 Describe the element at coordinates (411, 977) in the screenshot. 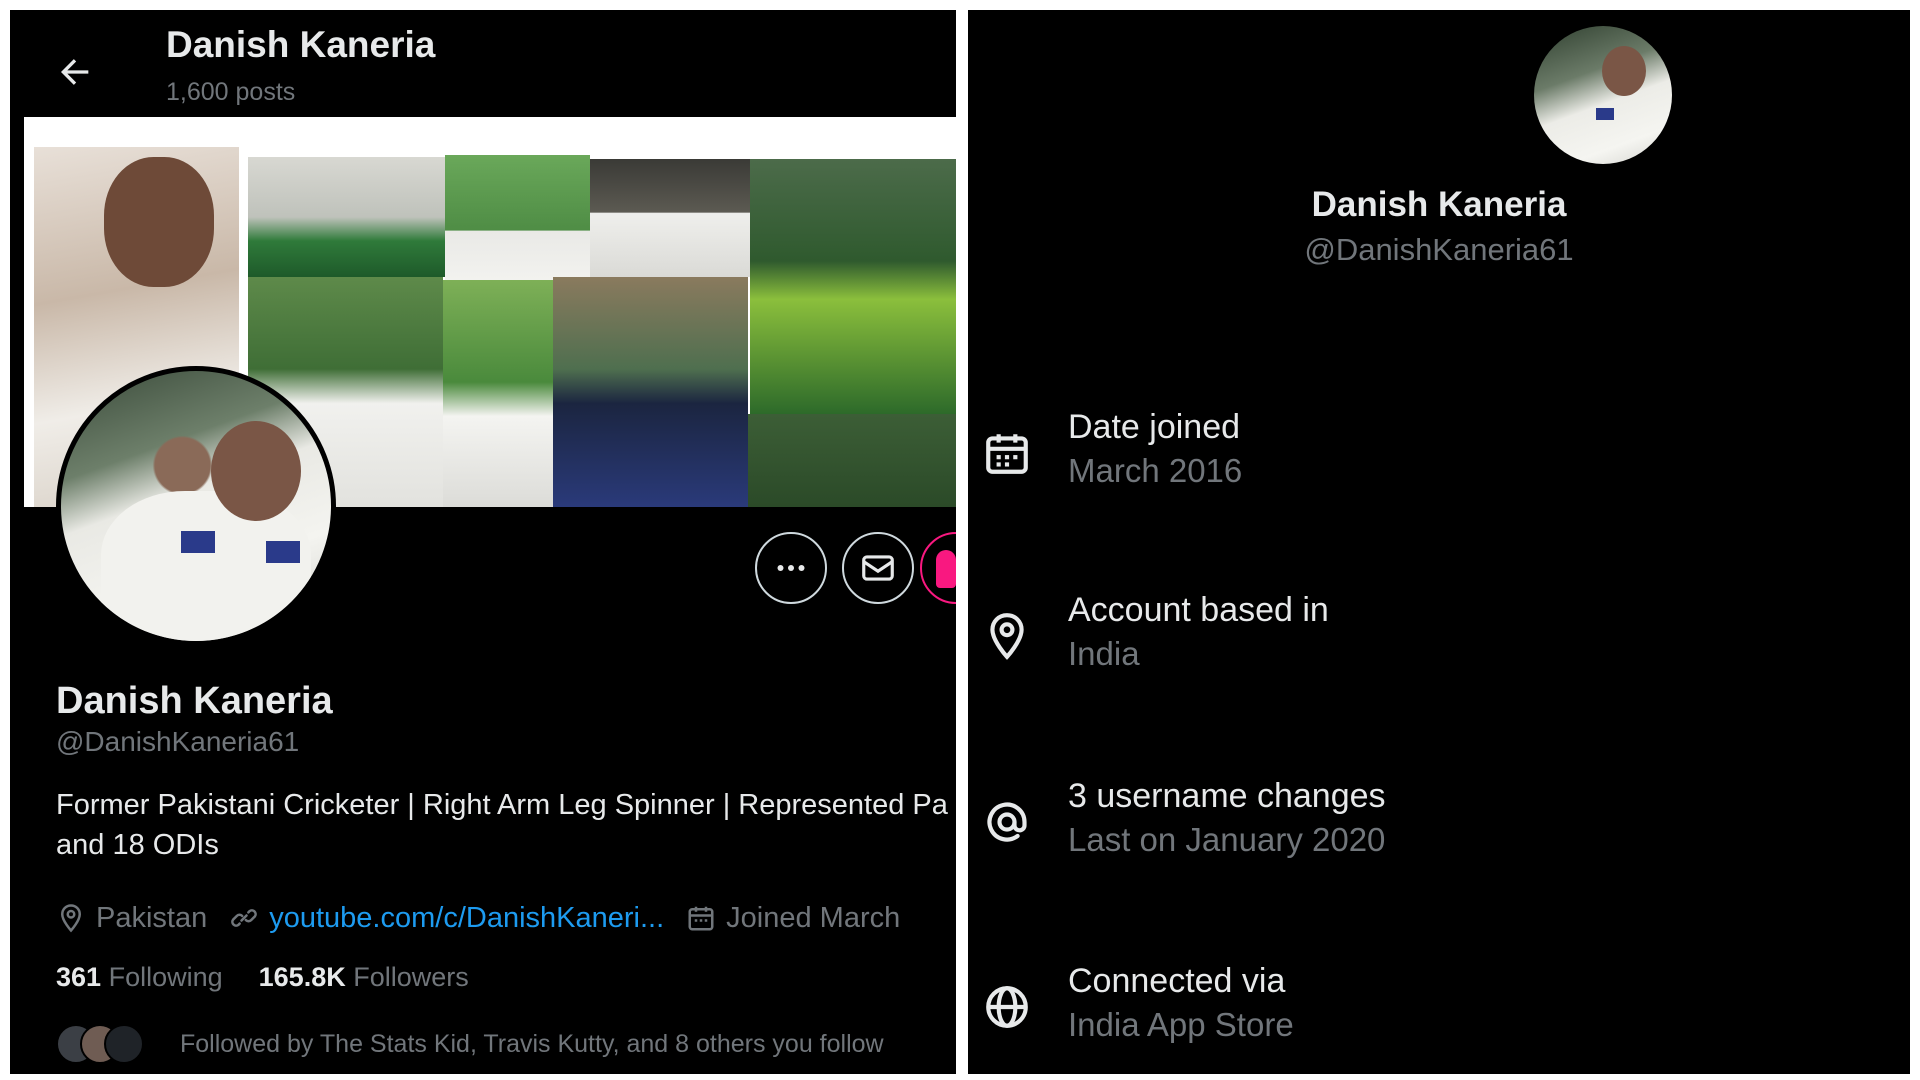

I see `followers-label: Followers` at that location.